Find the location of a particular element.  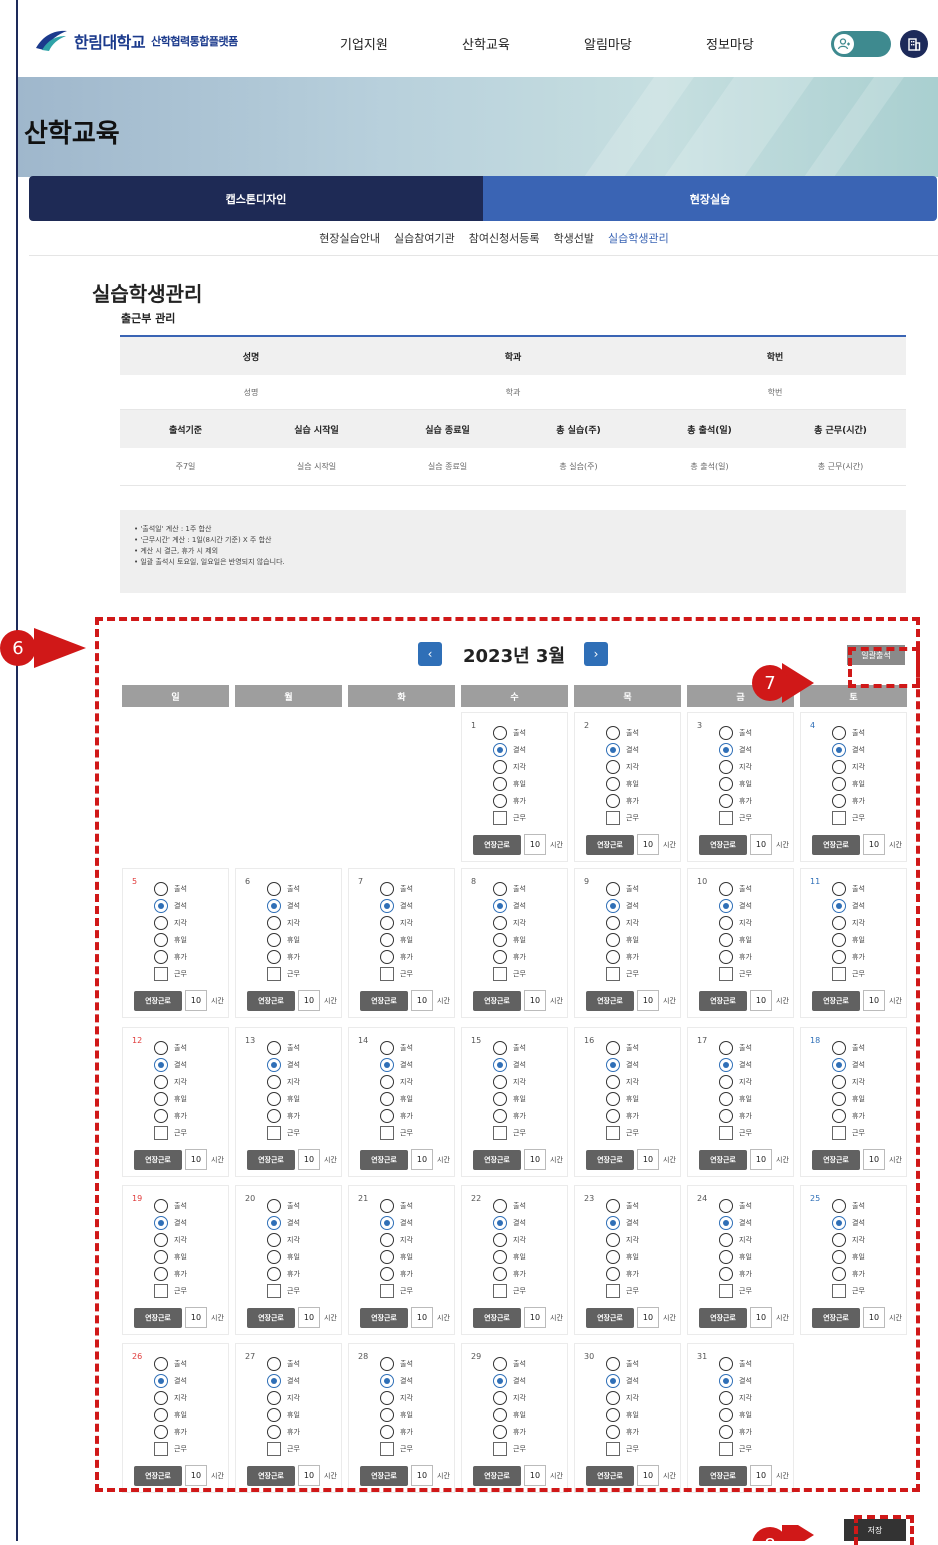

annotation-badge-6: 6 is located at coordinates (43, 648).